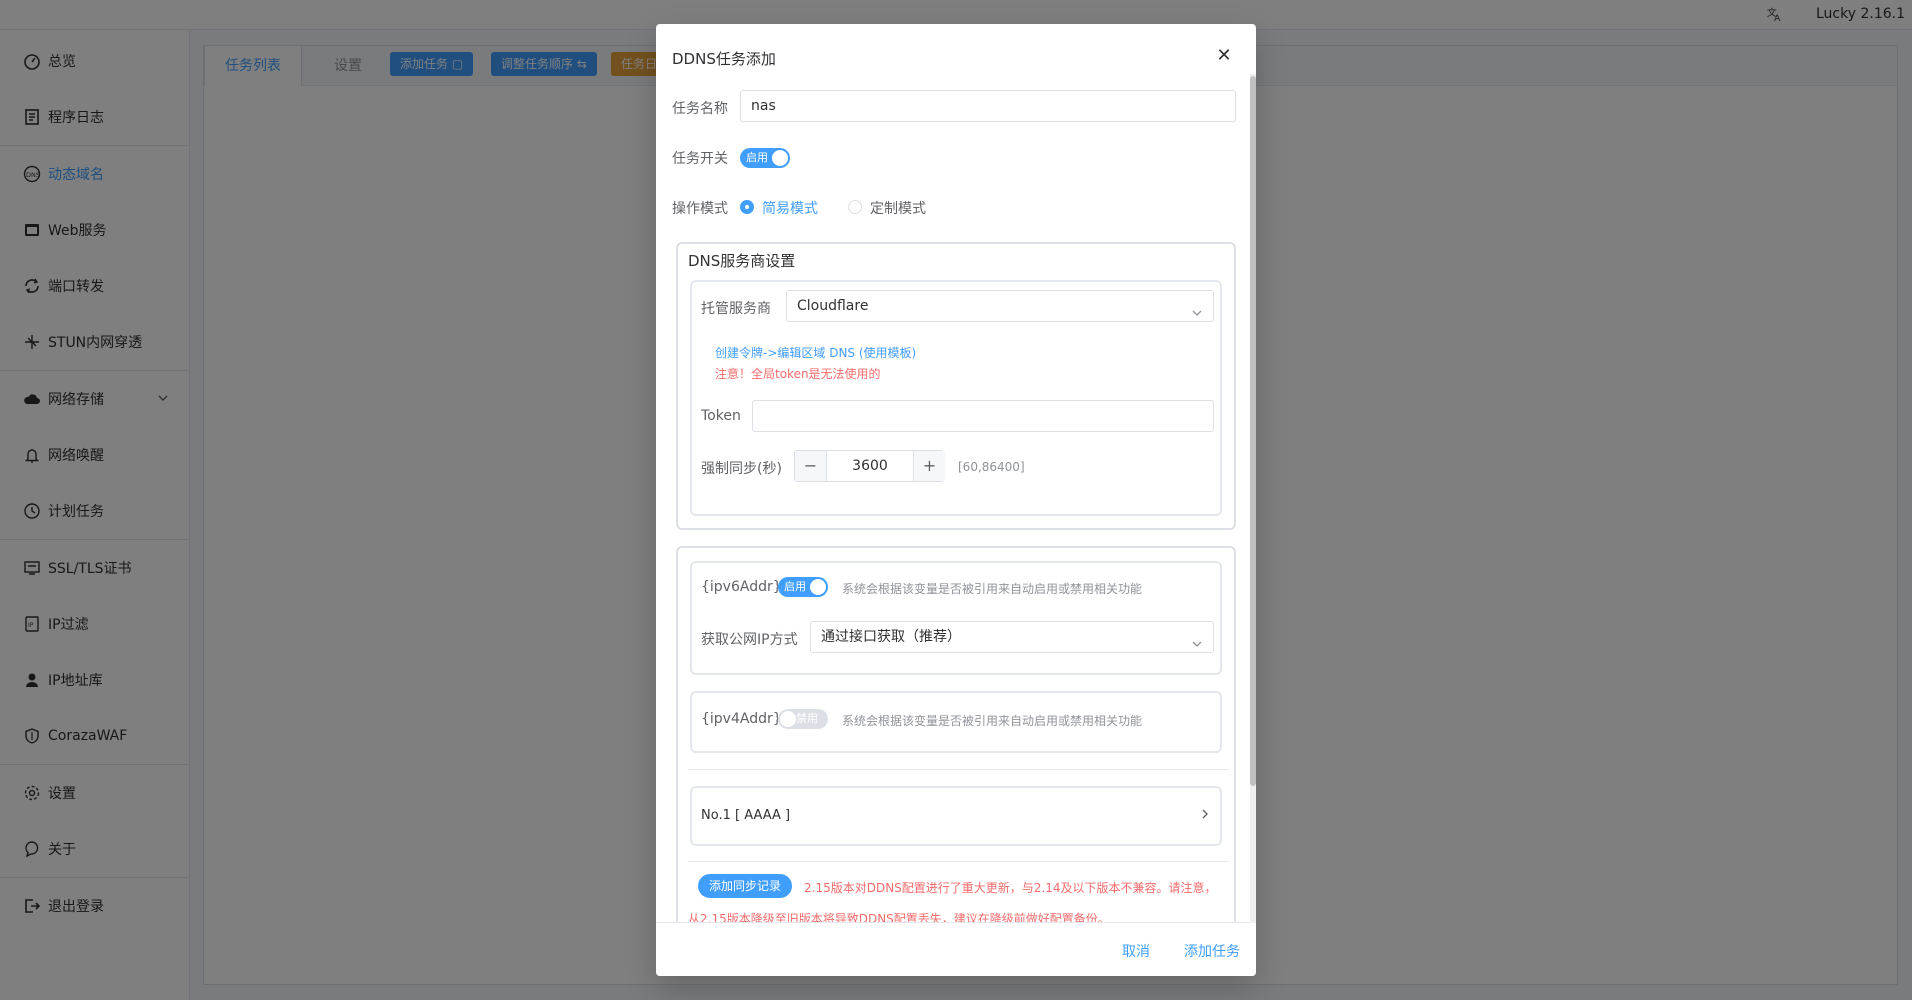 This screenshot has height=1000, width=1912. What do you see at coordinates (749, 640) in the screenshot?
I see `public-ip-label: 获取公网IP方式` at bounding box center [749, 640].